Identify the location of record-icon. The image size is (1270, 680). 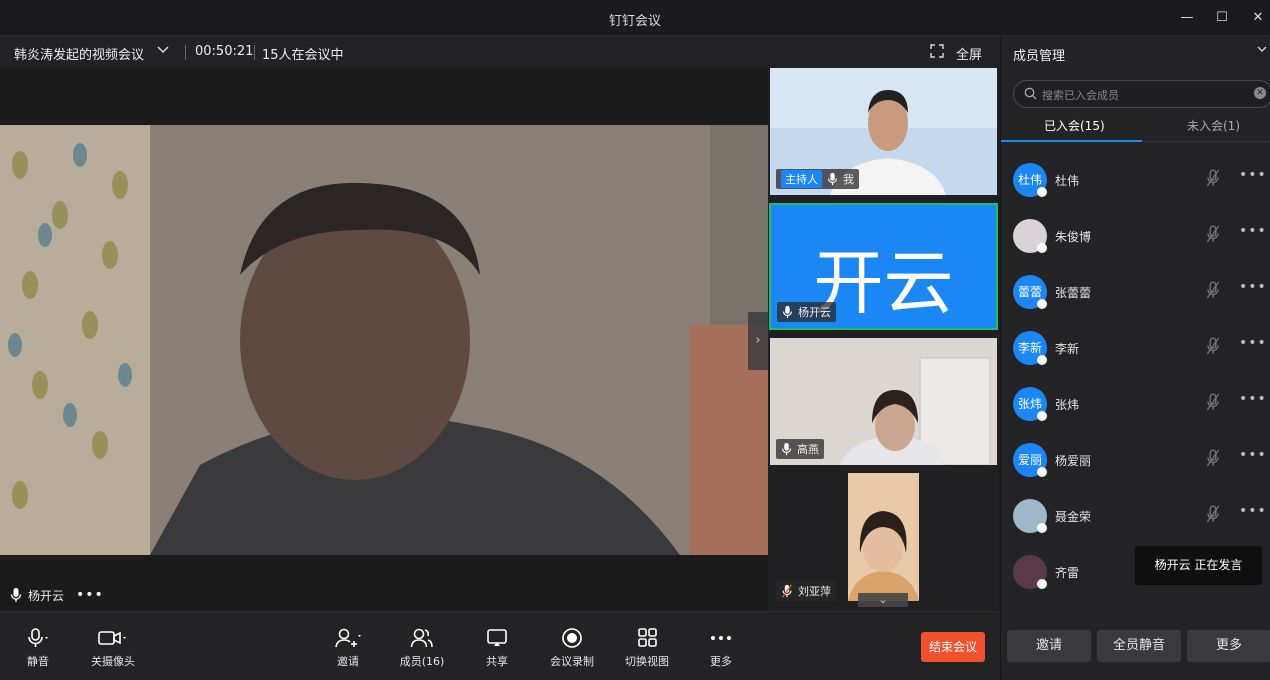
(572, 638).